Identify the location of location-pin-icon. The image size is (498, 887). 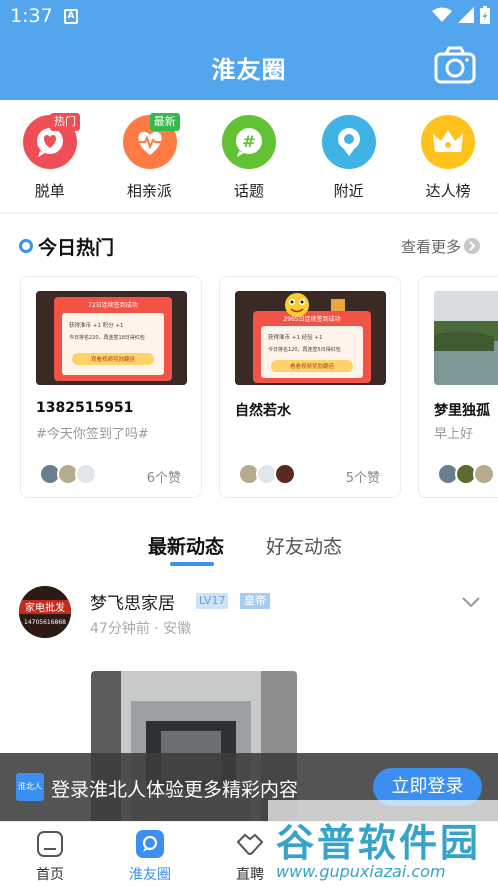
(348, 142).